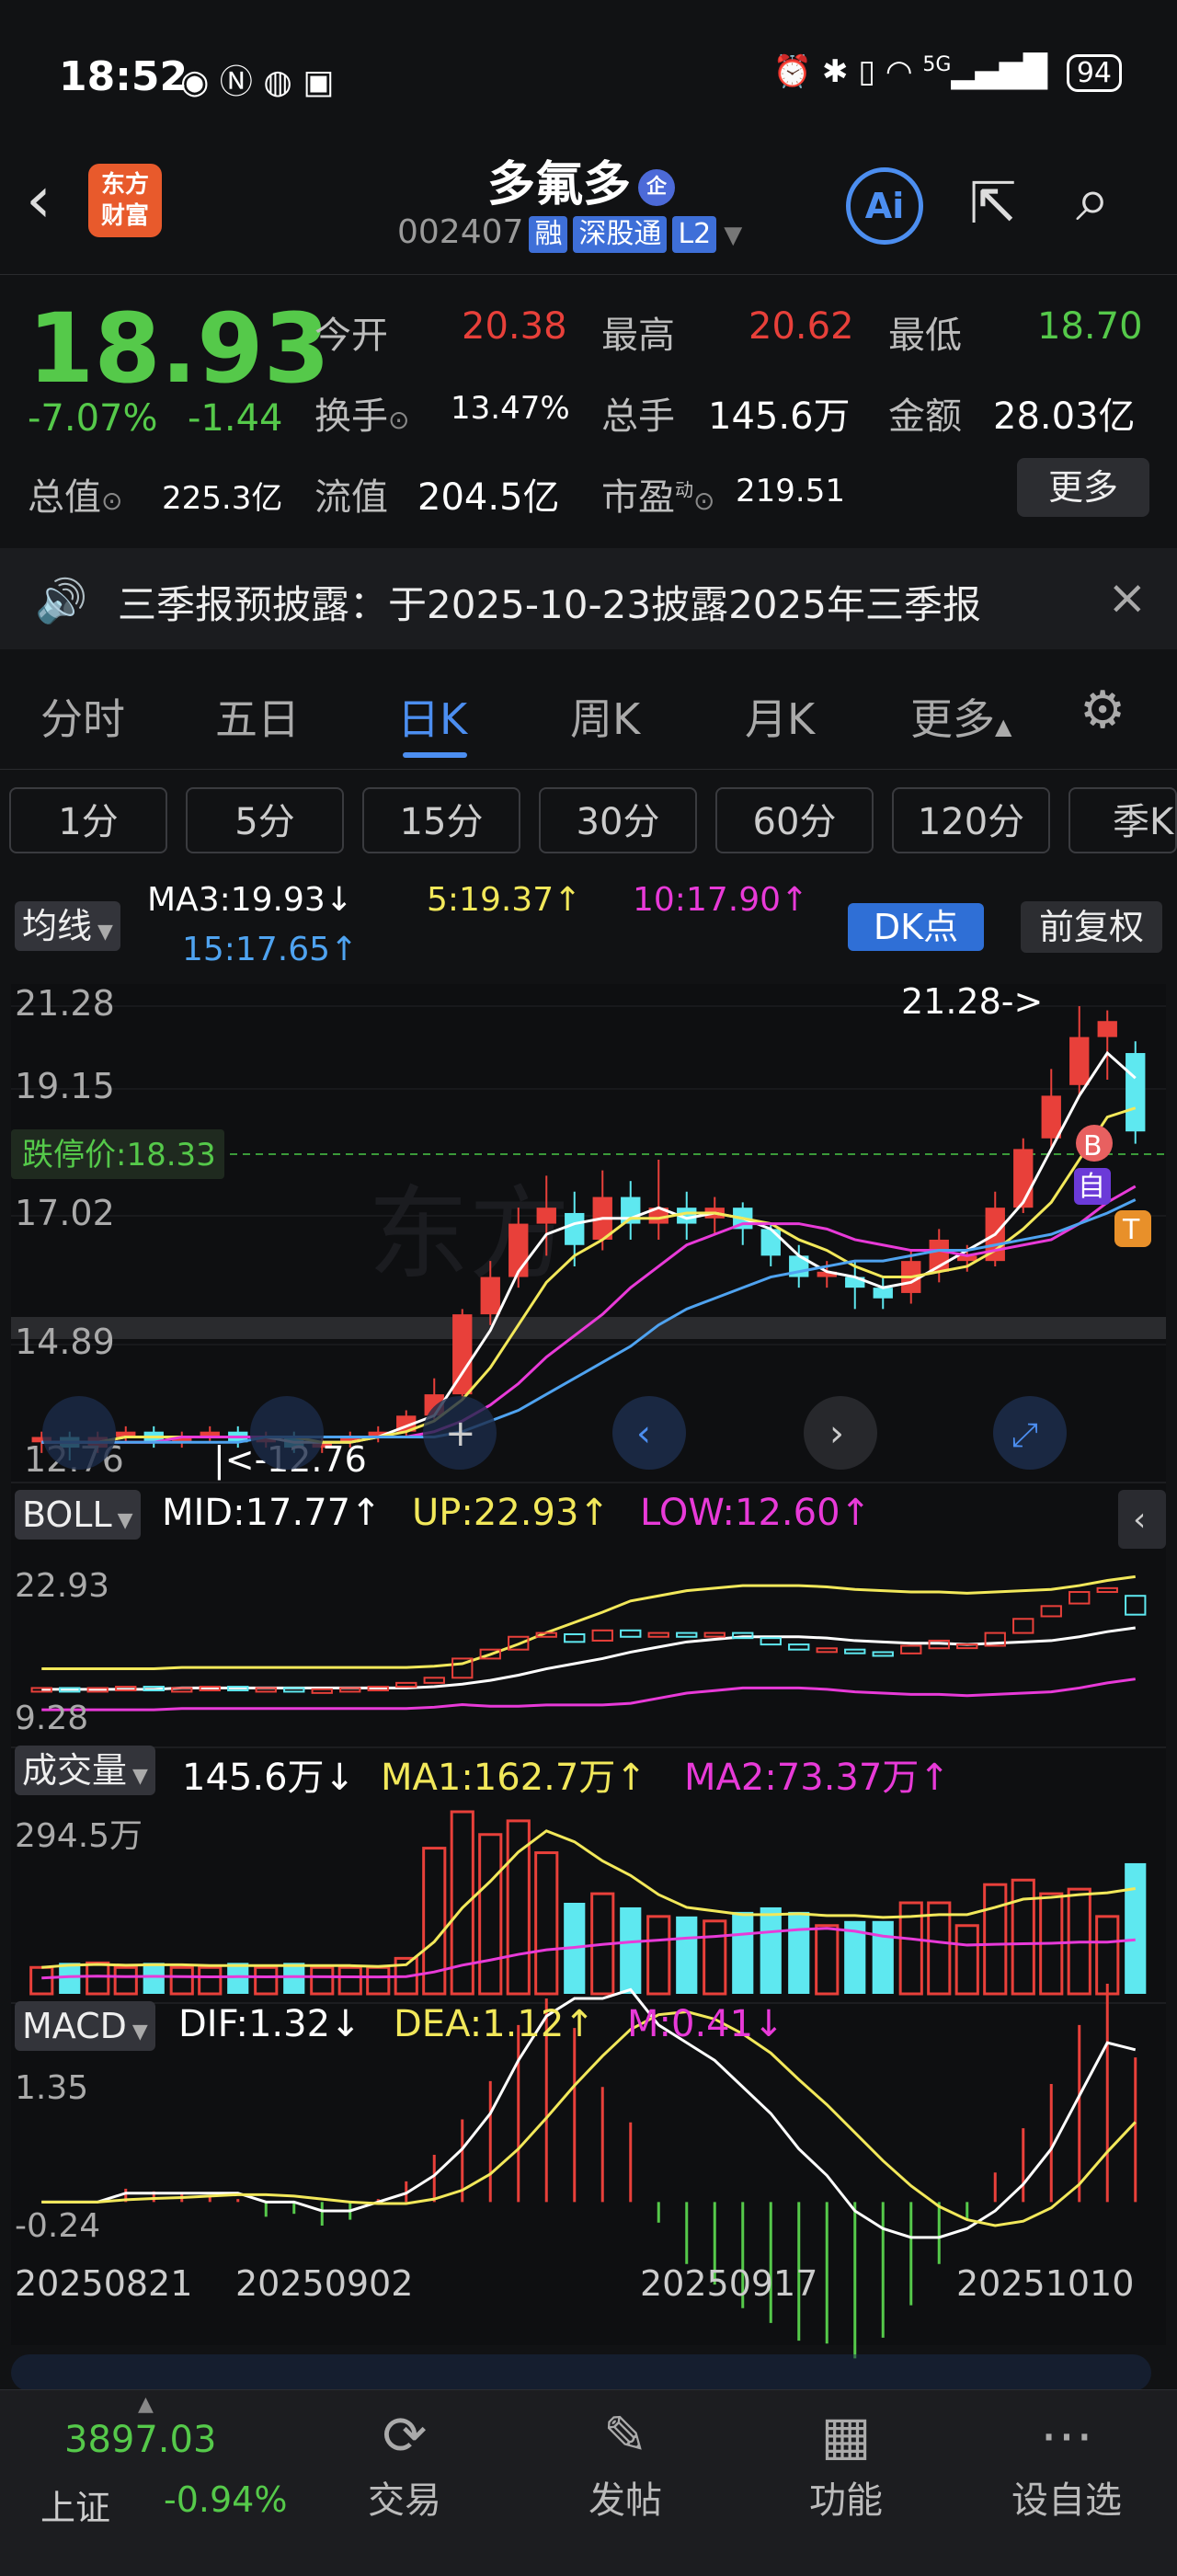 The height and width of the screenshot is (2576, 1177). Describe the element at coordinates (925, 417) in the screenshot. I see `amount-label: 金额` at that location.